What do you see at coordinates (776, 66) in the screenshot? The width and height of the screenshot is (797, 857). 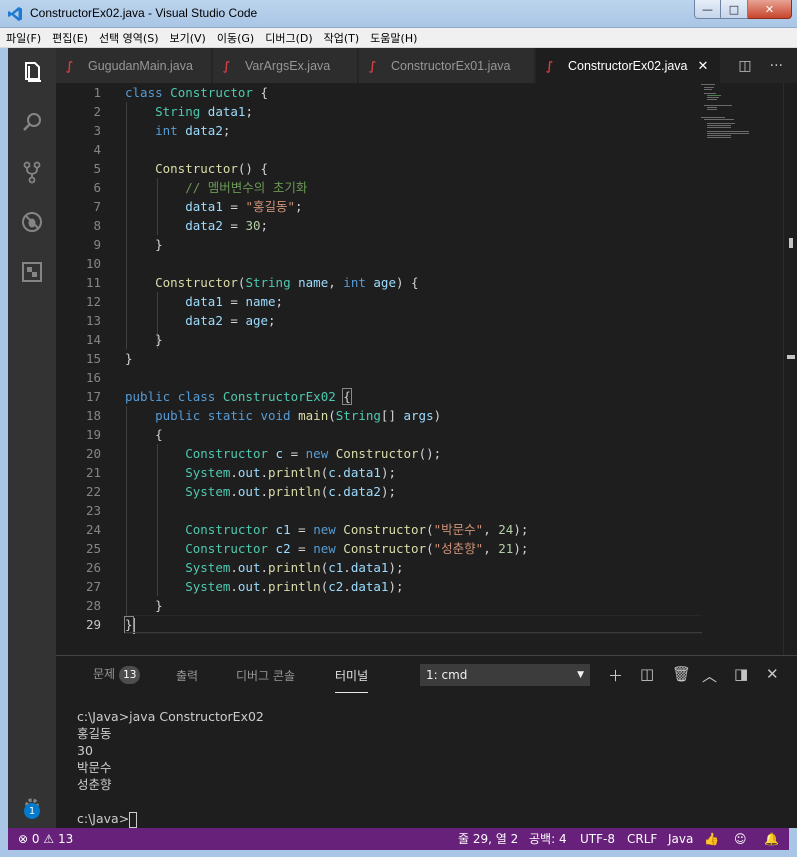 I see `more-actions-icon: ···` at bounding box center [776, 66].